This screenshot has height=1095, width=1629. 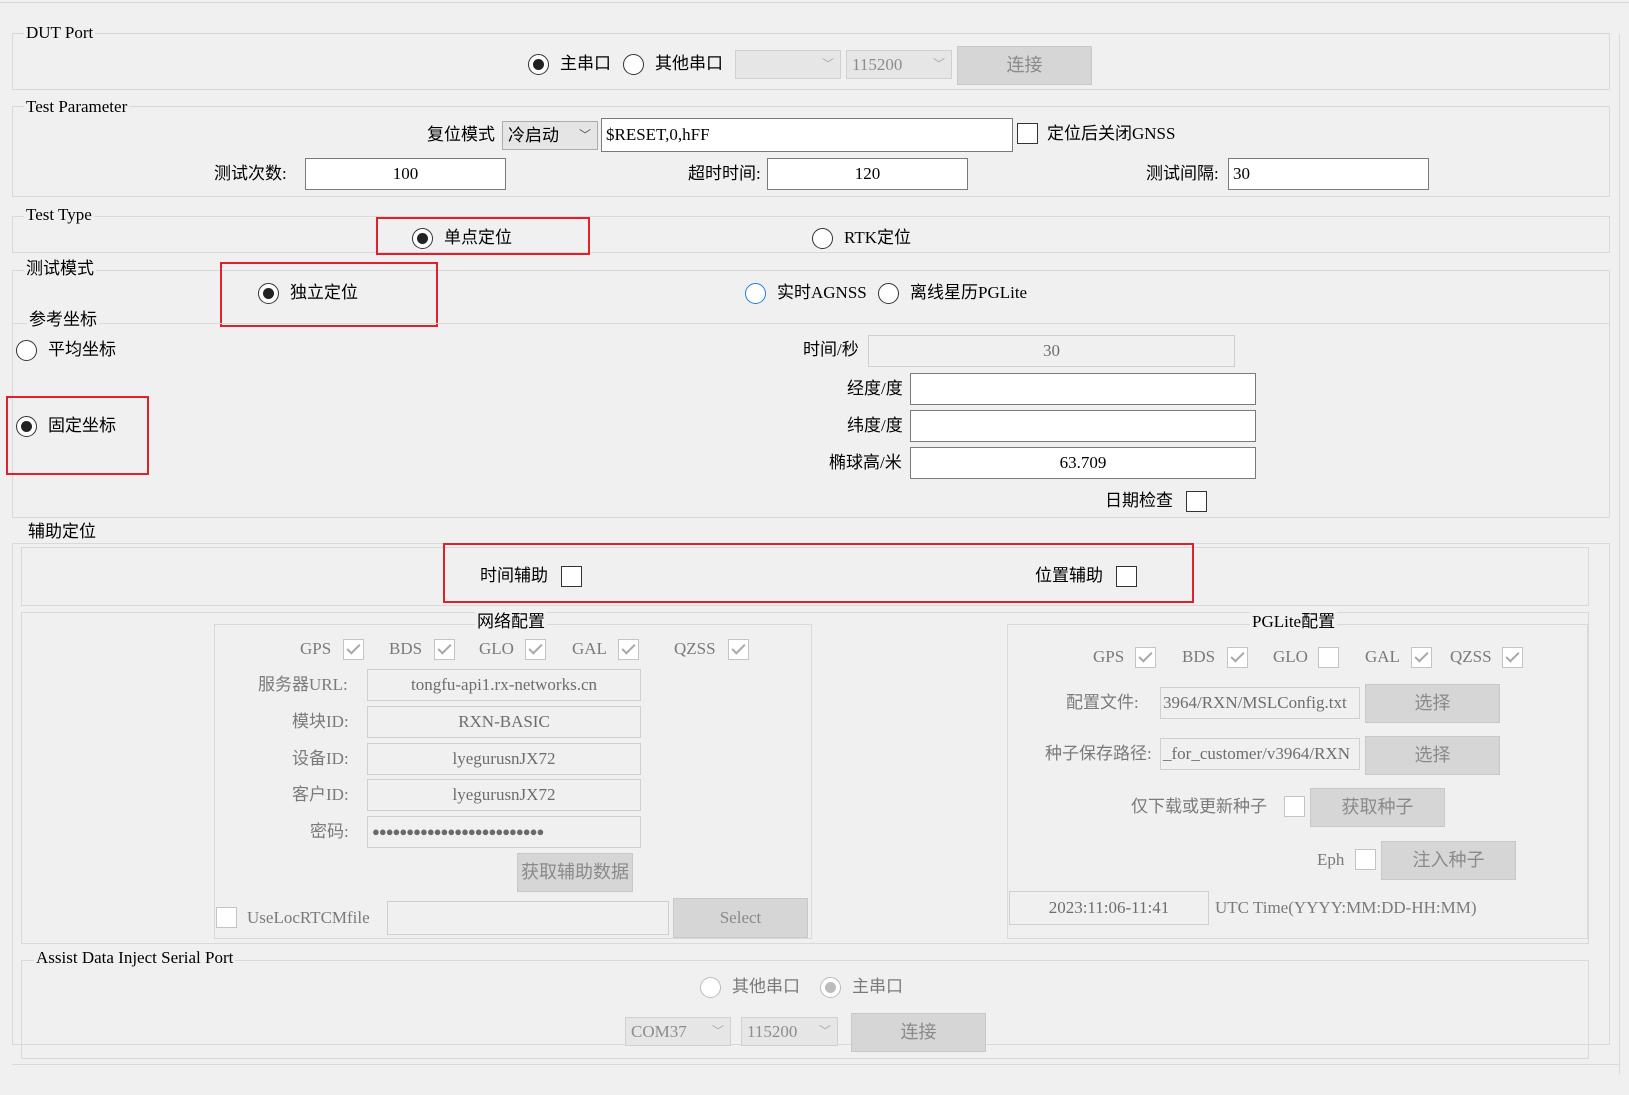 I want to click on right-border, so click(x=1619, y=554).